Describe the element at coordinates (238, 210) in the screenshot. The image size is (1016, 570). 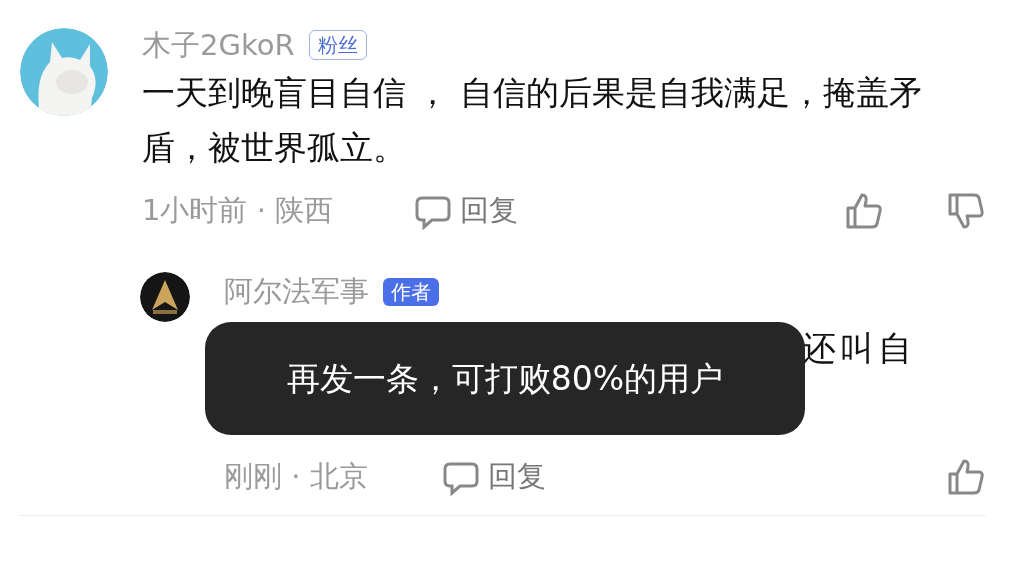
I see `comment-meta: 1小时前 · 陕西` at that location.